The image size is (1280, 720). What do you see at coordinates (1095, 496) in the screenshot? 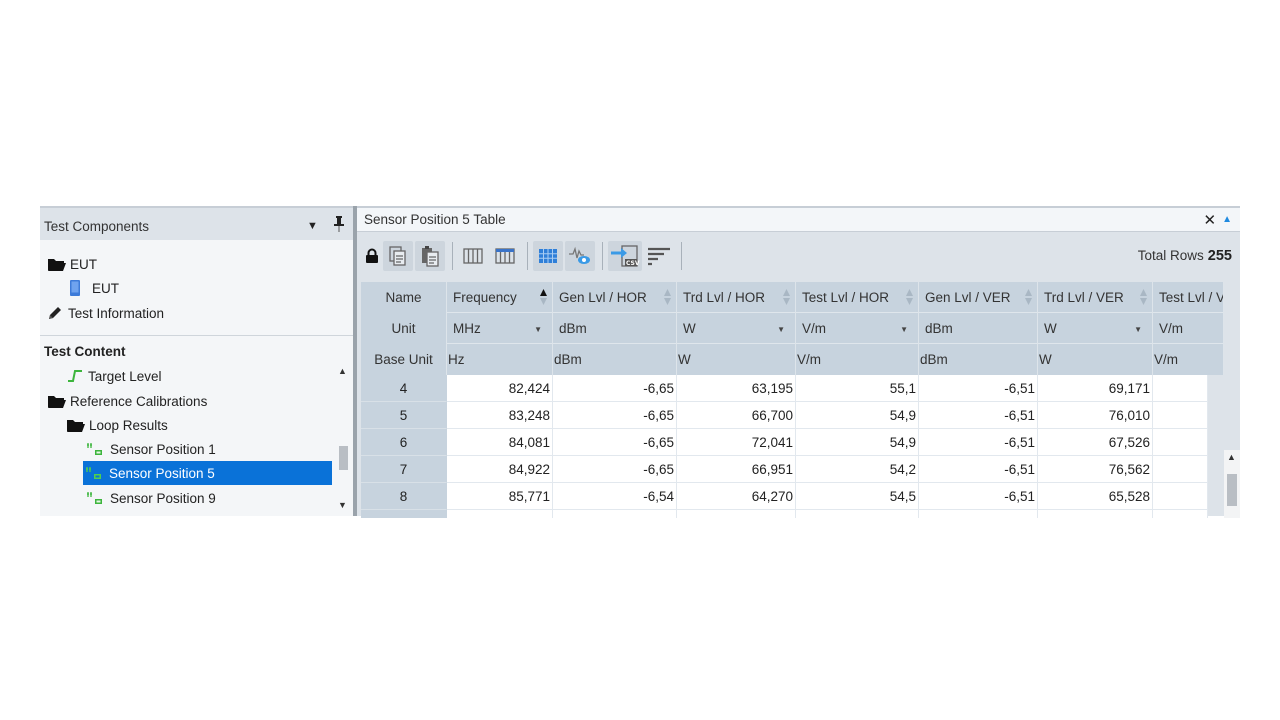
I see `cell-trd-lvl-ver: 65,528` at bounding box center [1095, 496].